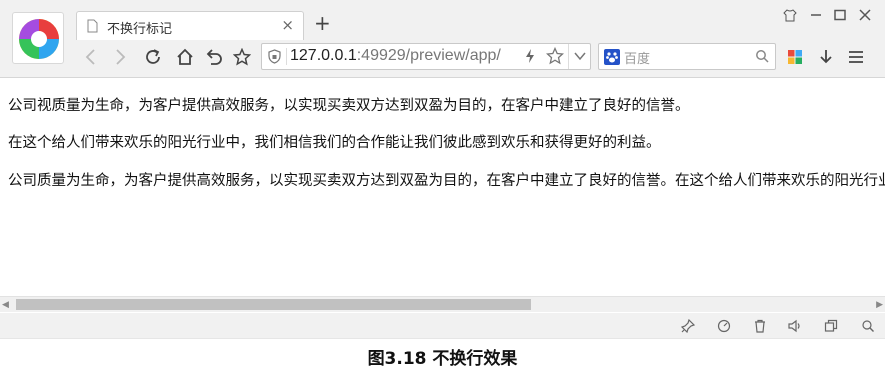 Image resolution: width=885 pixels, height=372 pixels. I want to click on back-icon, so click(91, 57).